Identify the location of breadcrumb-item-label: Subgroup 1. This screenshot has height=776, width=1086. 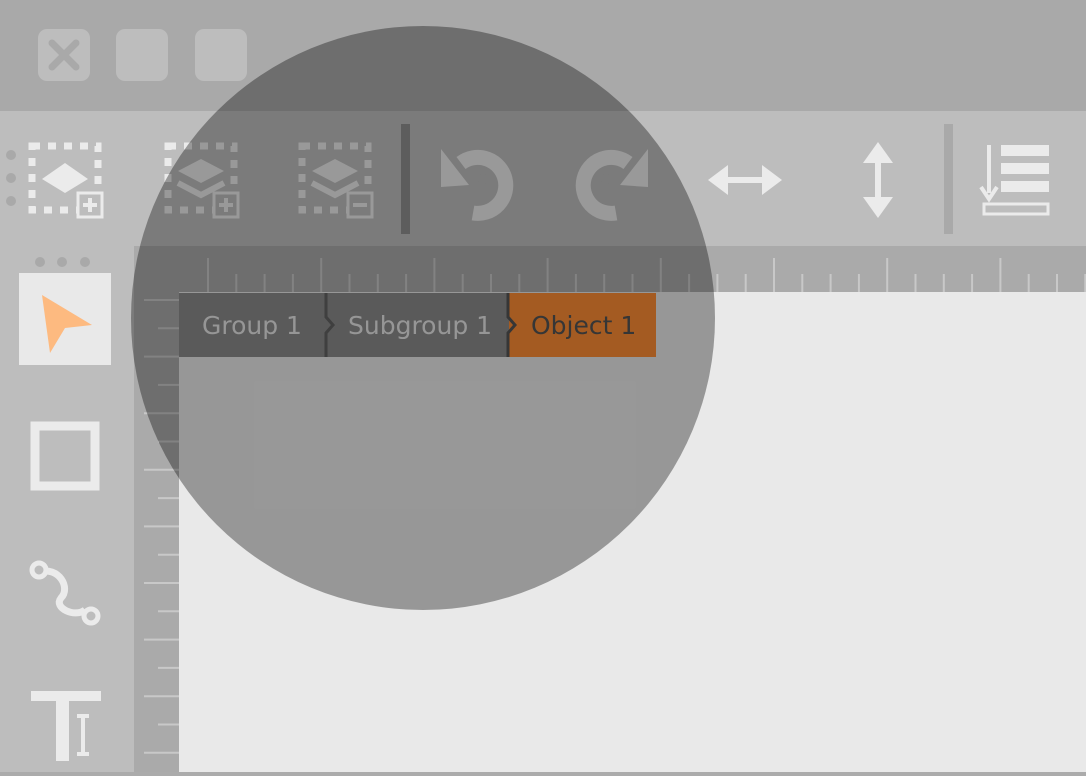
(420, 325).